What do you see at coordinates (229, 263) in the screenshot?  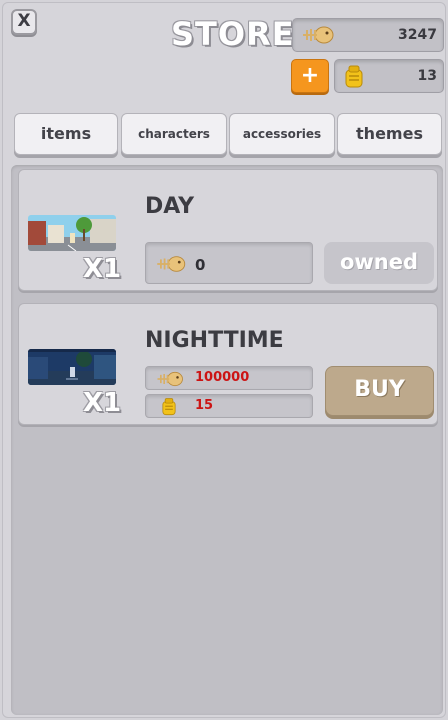 I see `day-fish-price: 0` at bounding box center [229, 263].